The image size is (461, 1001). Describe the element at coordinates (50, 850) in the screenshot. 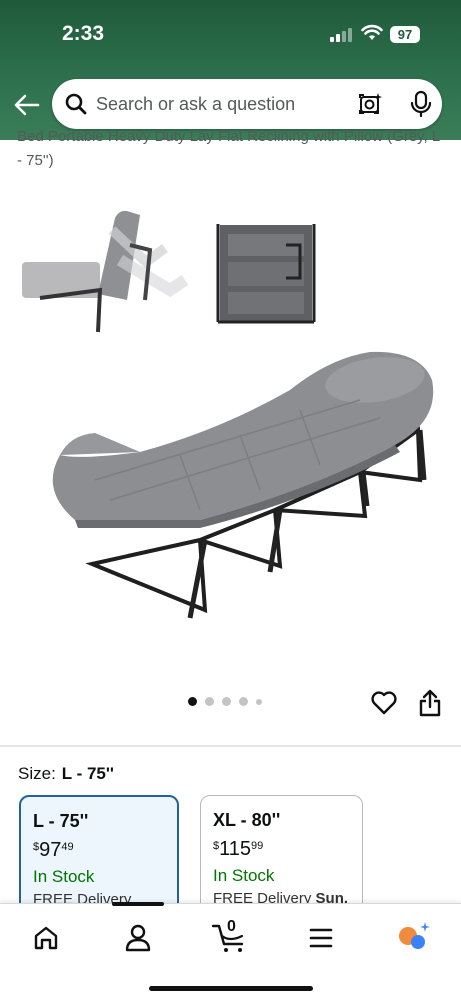

I see `price-whole: 97` at that location.